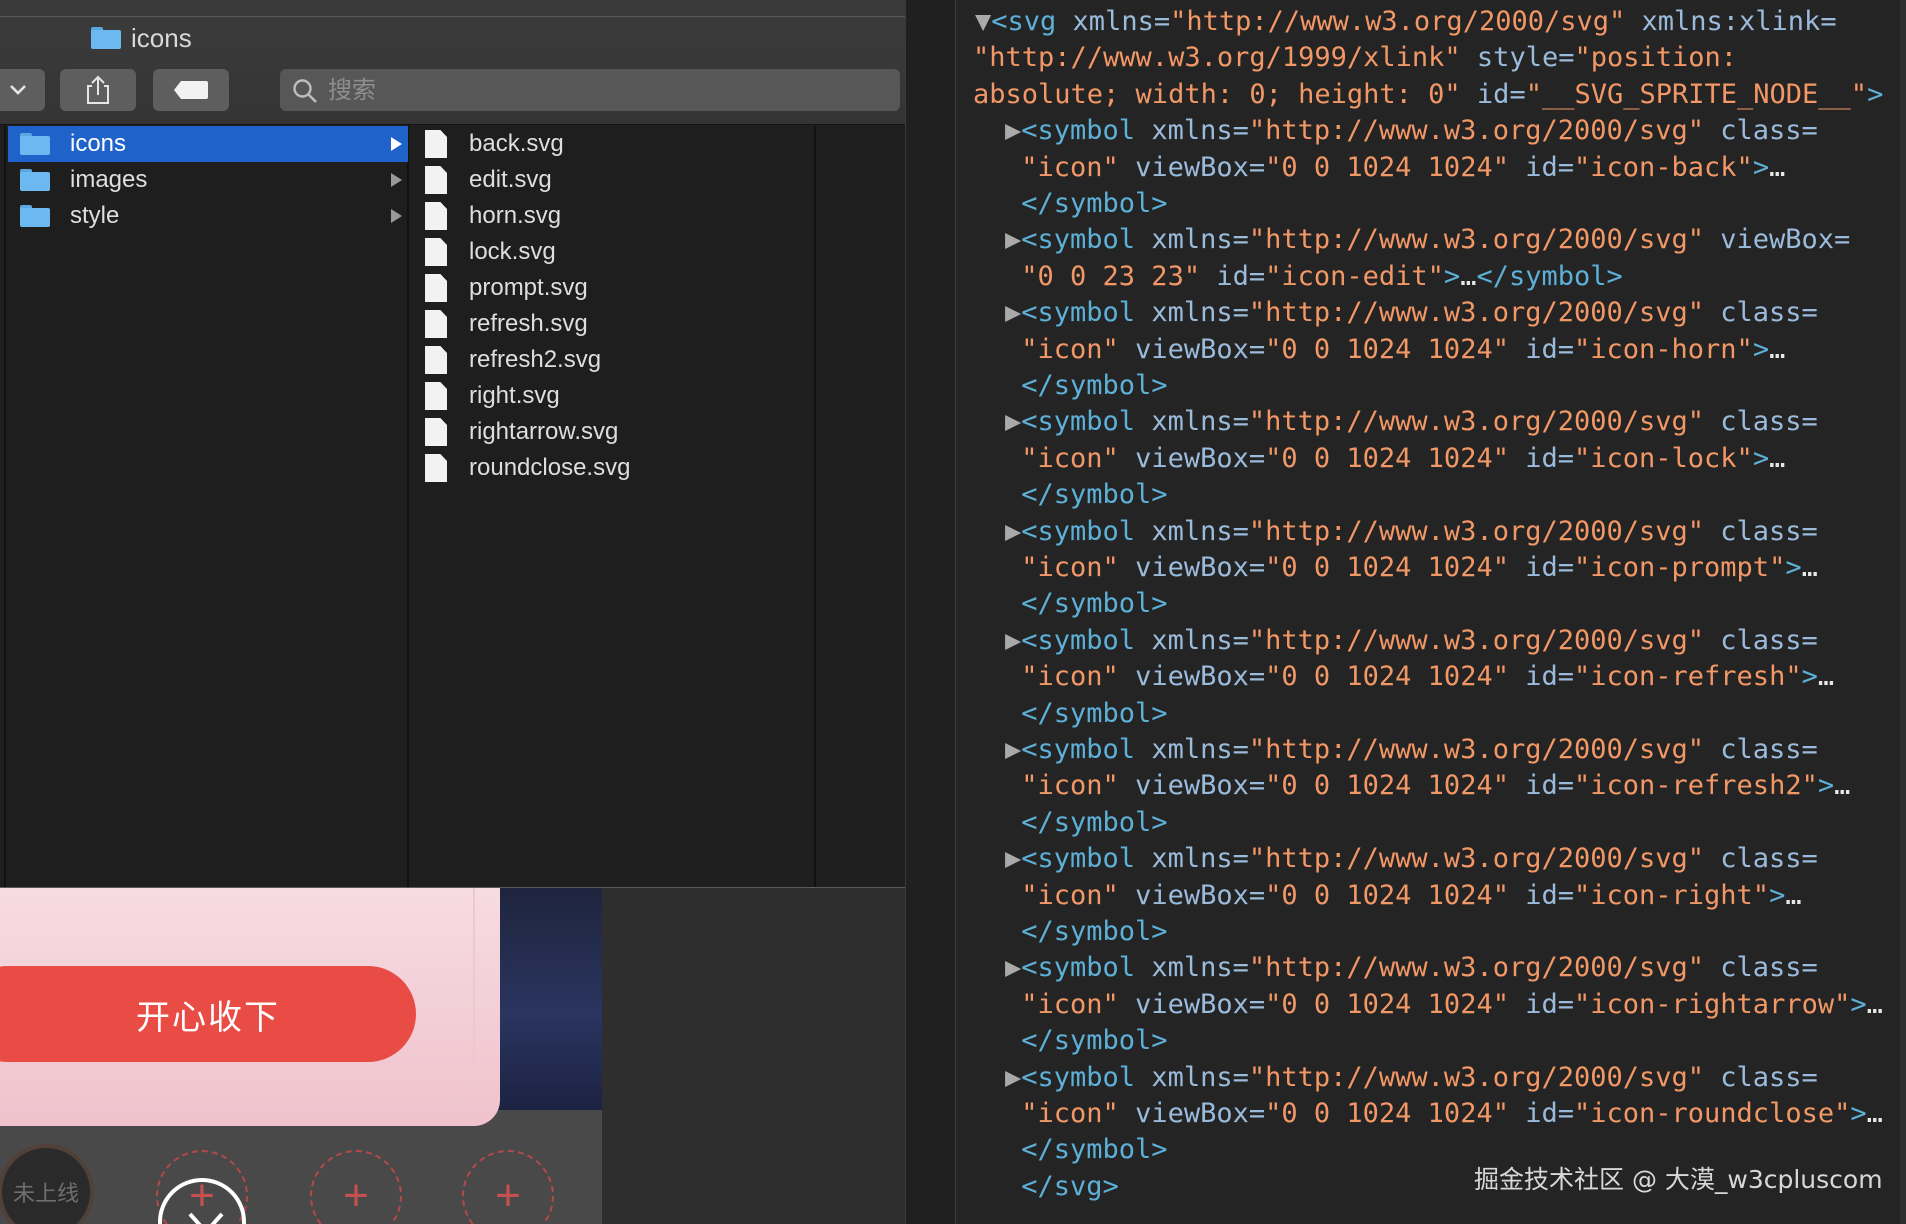 Image resolution: width=1906 pixels, height=1224 pixels. I want to click on code-token: >, so click(1452, 276).